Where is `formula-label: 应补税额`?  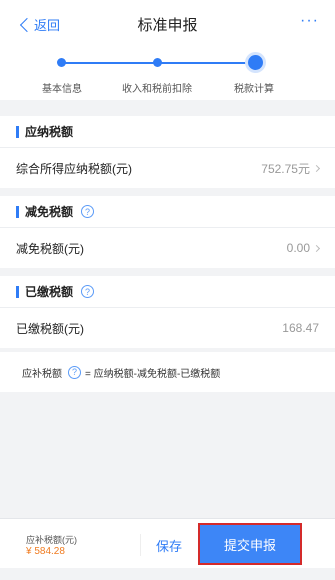
formula-label: 应补税额 is located at coordinates (42, 374).